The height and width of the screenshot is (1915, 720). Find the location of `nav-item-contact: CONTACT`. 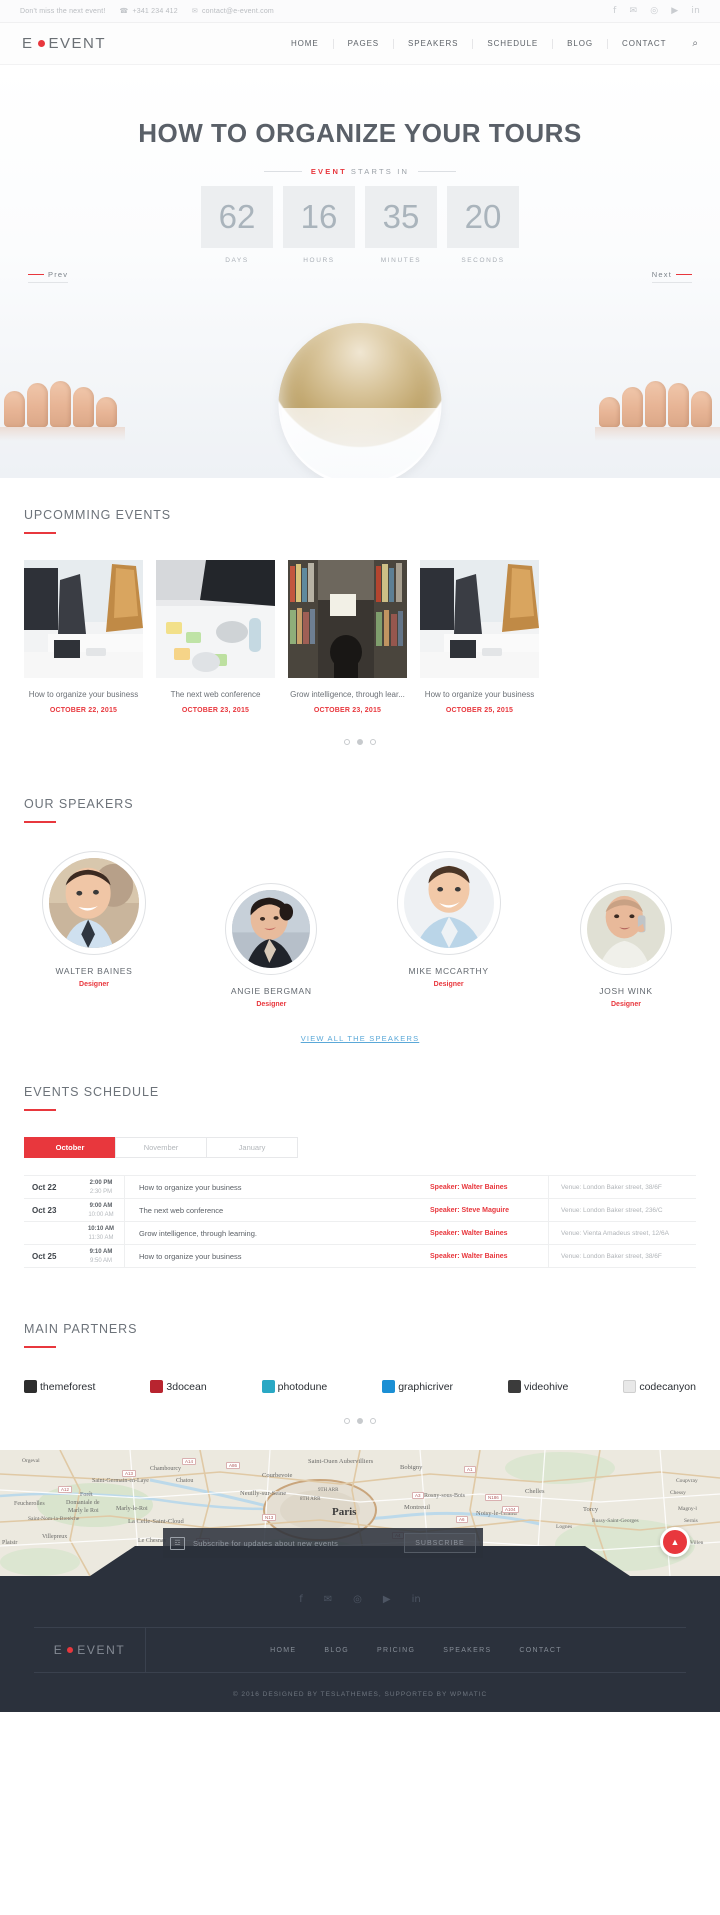

nav-item-contact: CONTACT is located at coordinates (644, 44).